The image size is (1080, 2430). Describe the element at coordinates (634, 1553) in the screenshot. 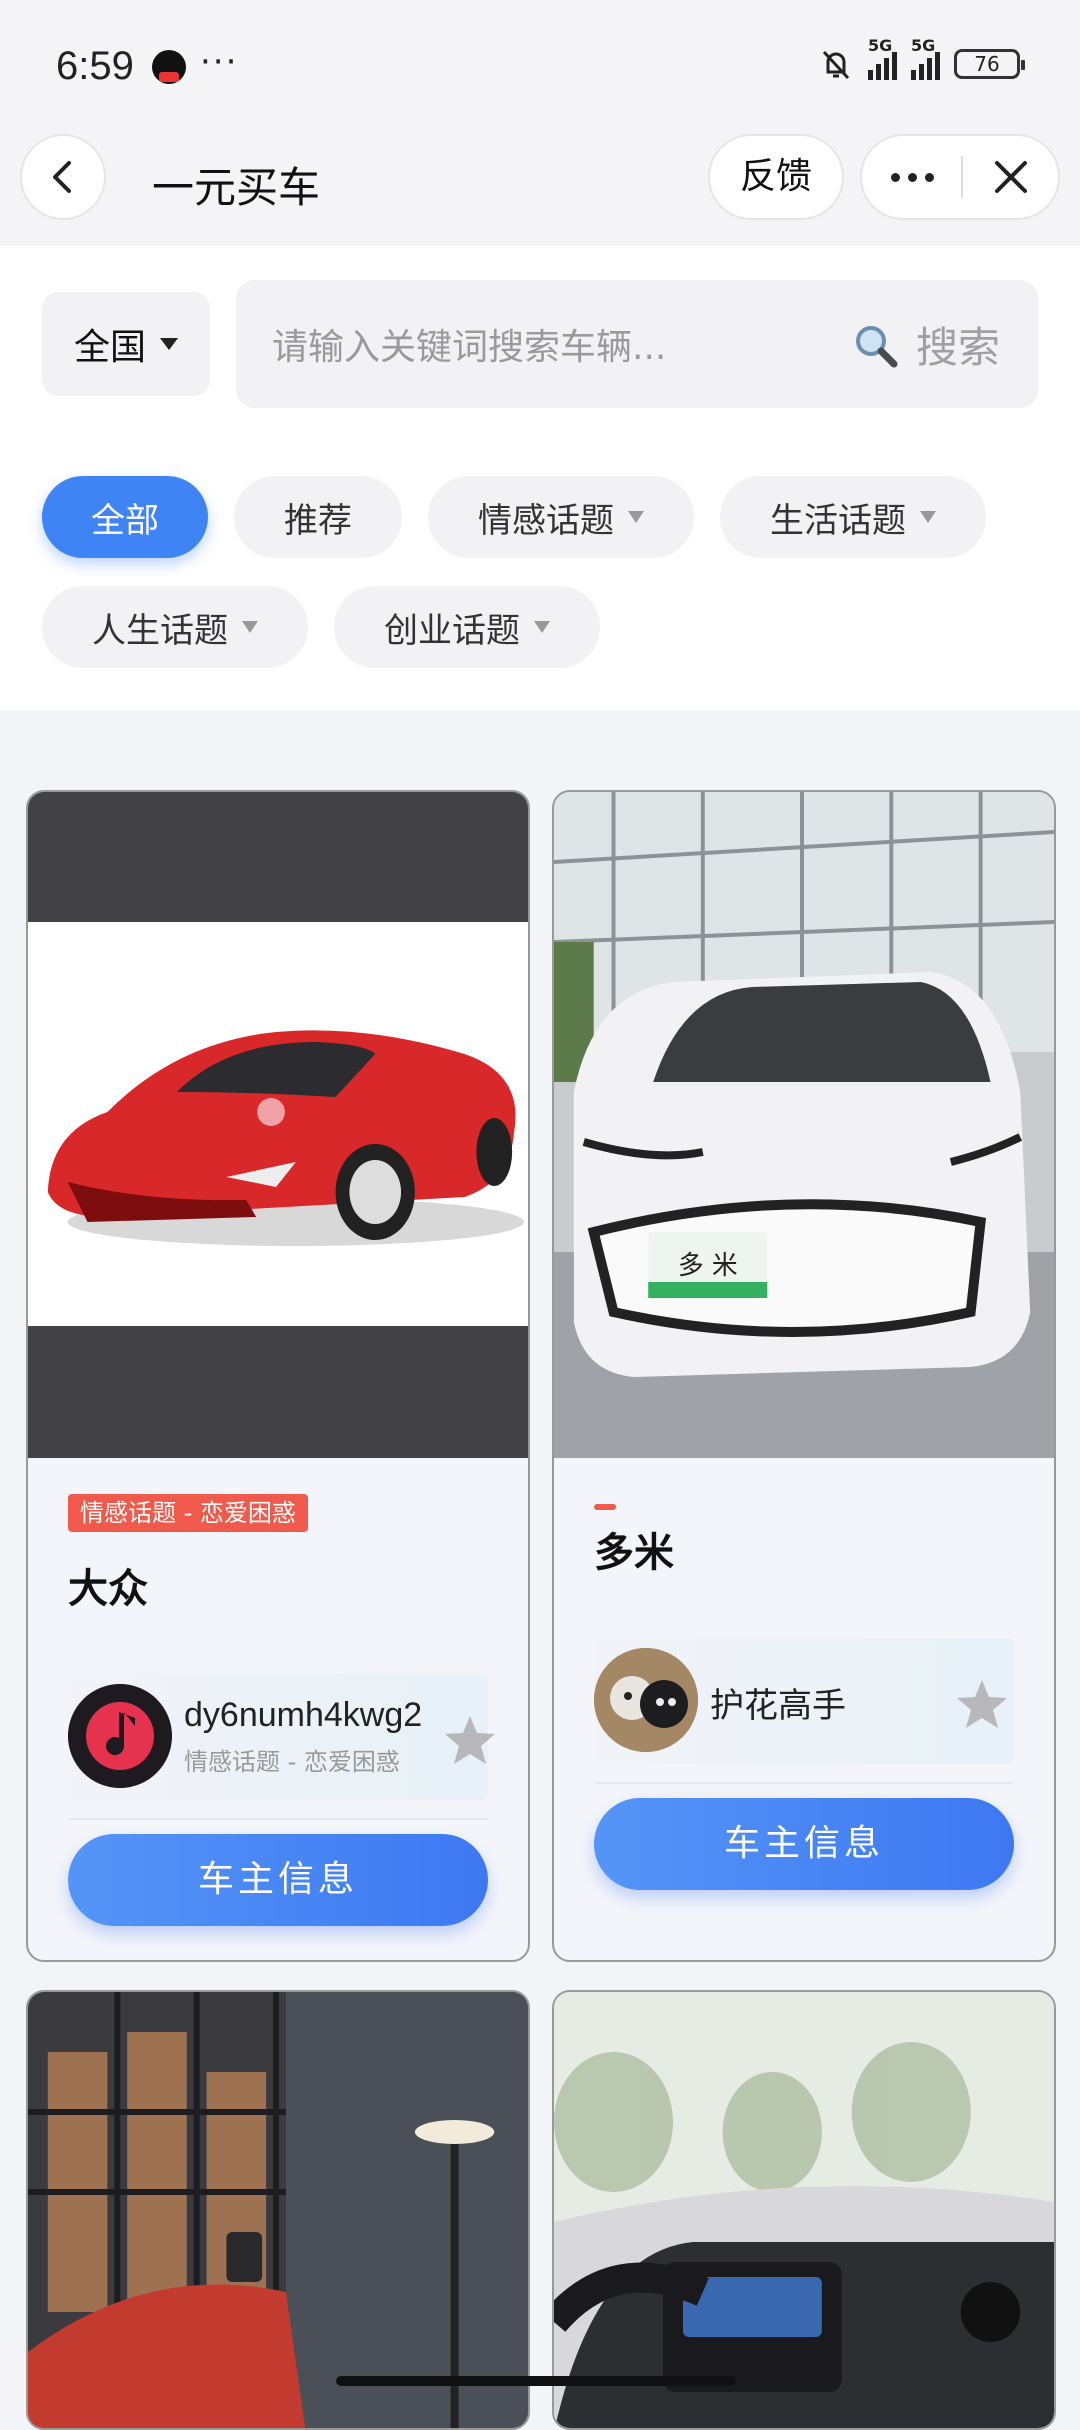

I see `car-title: 多米` at that location.